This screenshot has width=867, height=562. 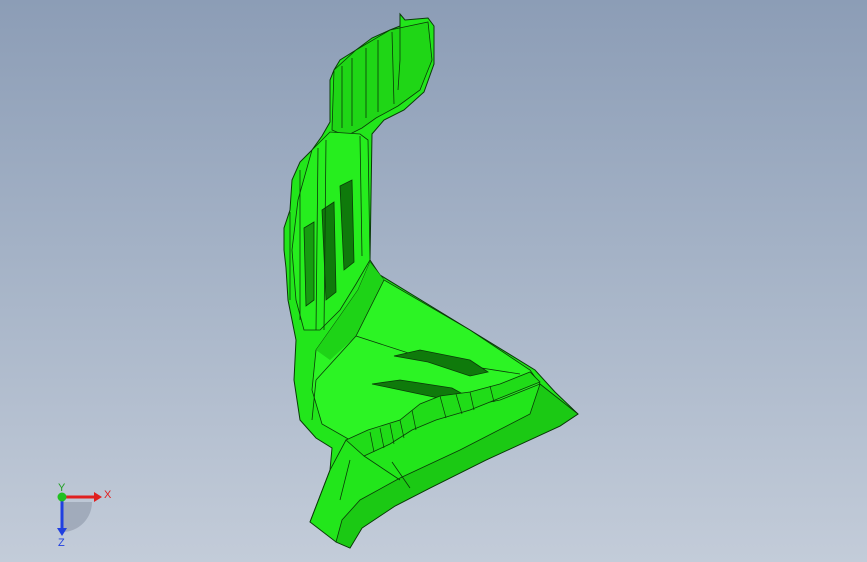 I want to click on axis-triad: X Y Z, so click(x=84, y=515).